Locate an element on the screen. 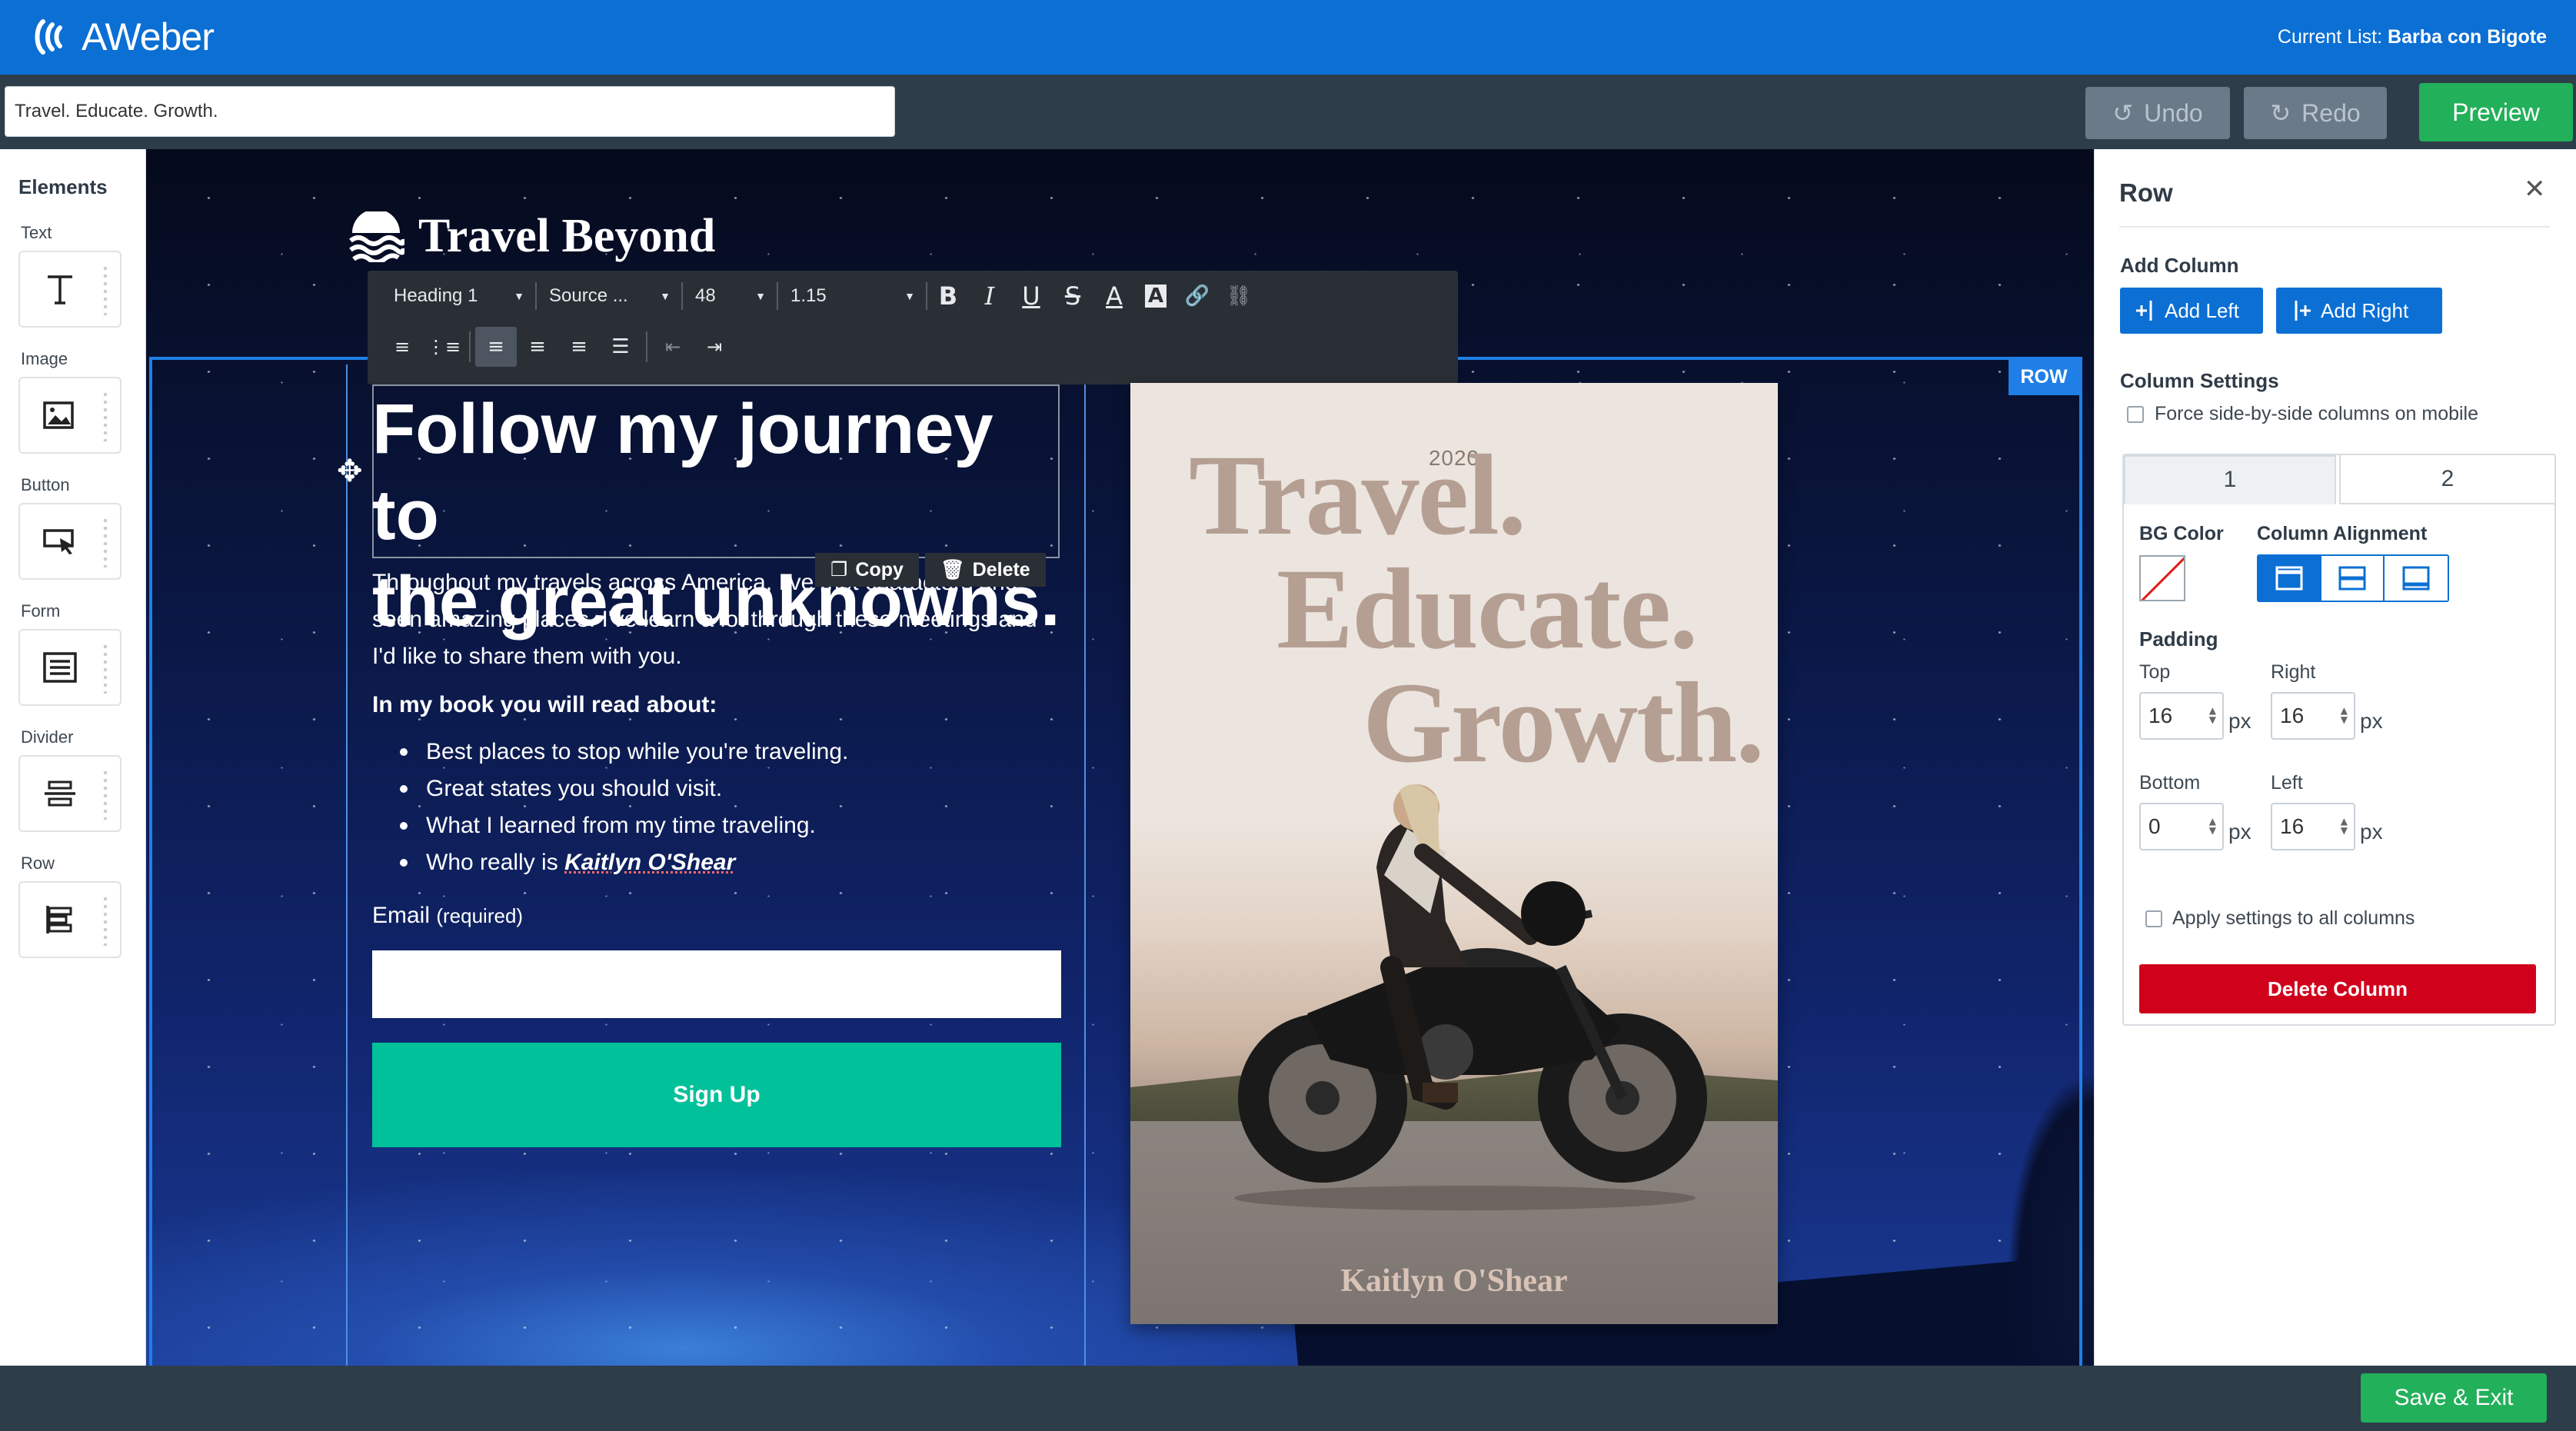  line-height-select: 1.15 ▼ is located at coordinates (853, 296).